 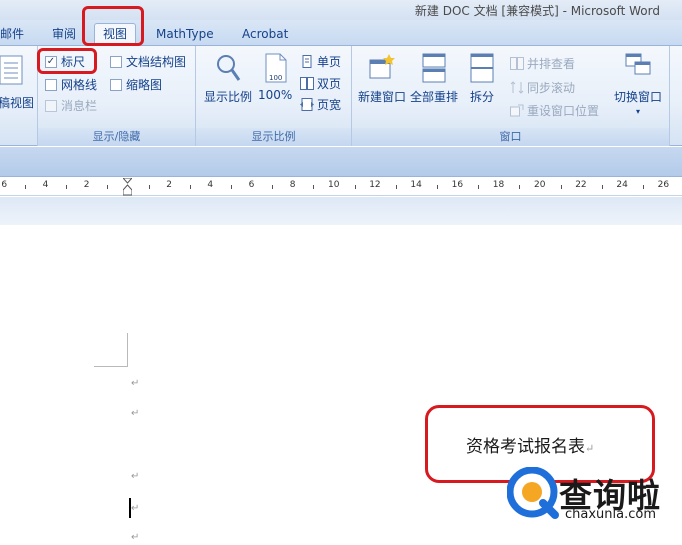 What do you see at coordinates (275, 95) in the screenshot?
I see `zoom-100-label: 100%` at bounding box center [275, 95].